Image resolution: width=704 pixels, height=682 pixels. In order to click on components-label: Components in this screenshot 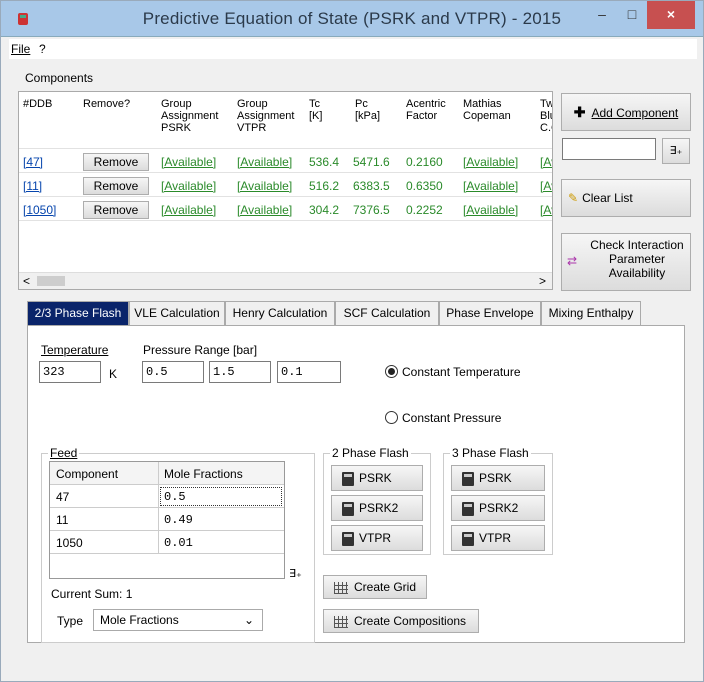, I will do `click(59, 78)`.